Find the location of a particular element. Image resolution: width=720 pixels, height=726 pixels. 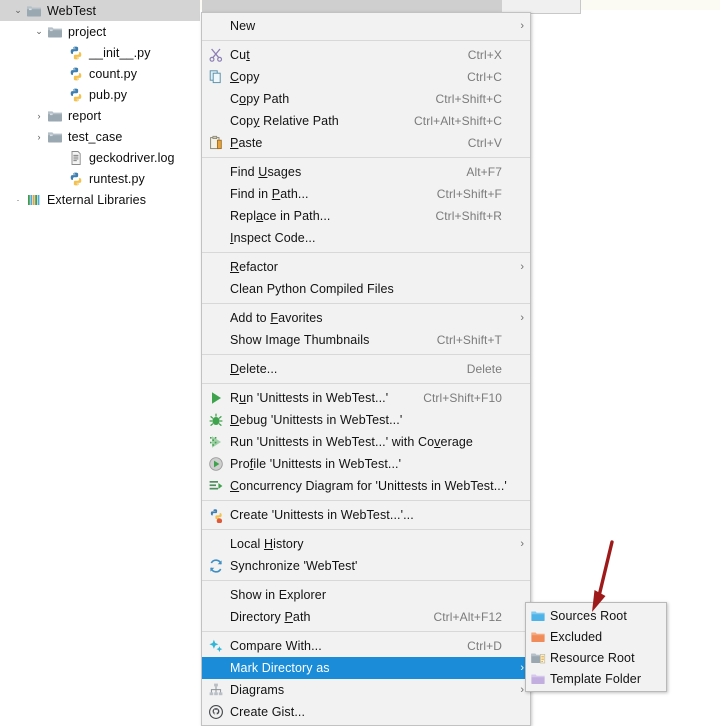

menu-item-profile-unittests-in-webtest: Profile 'Unittests in WebTest...' is located at coordinates (366, 464).